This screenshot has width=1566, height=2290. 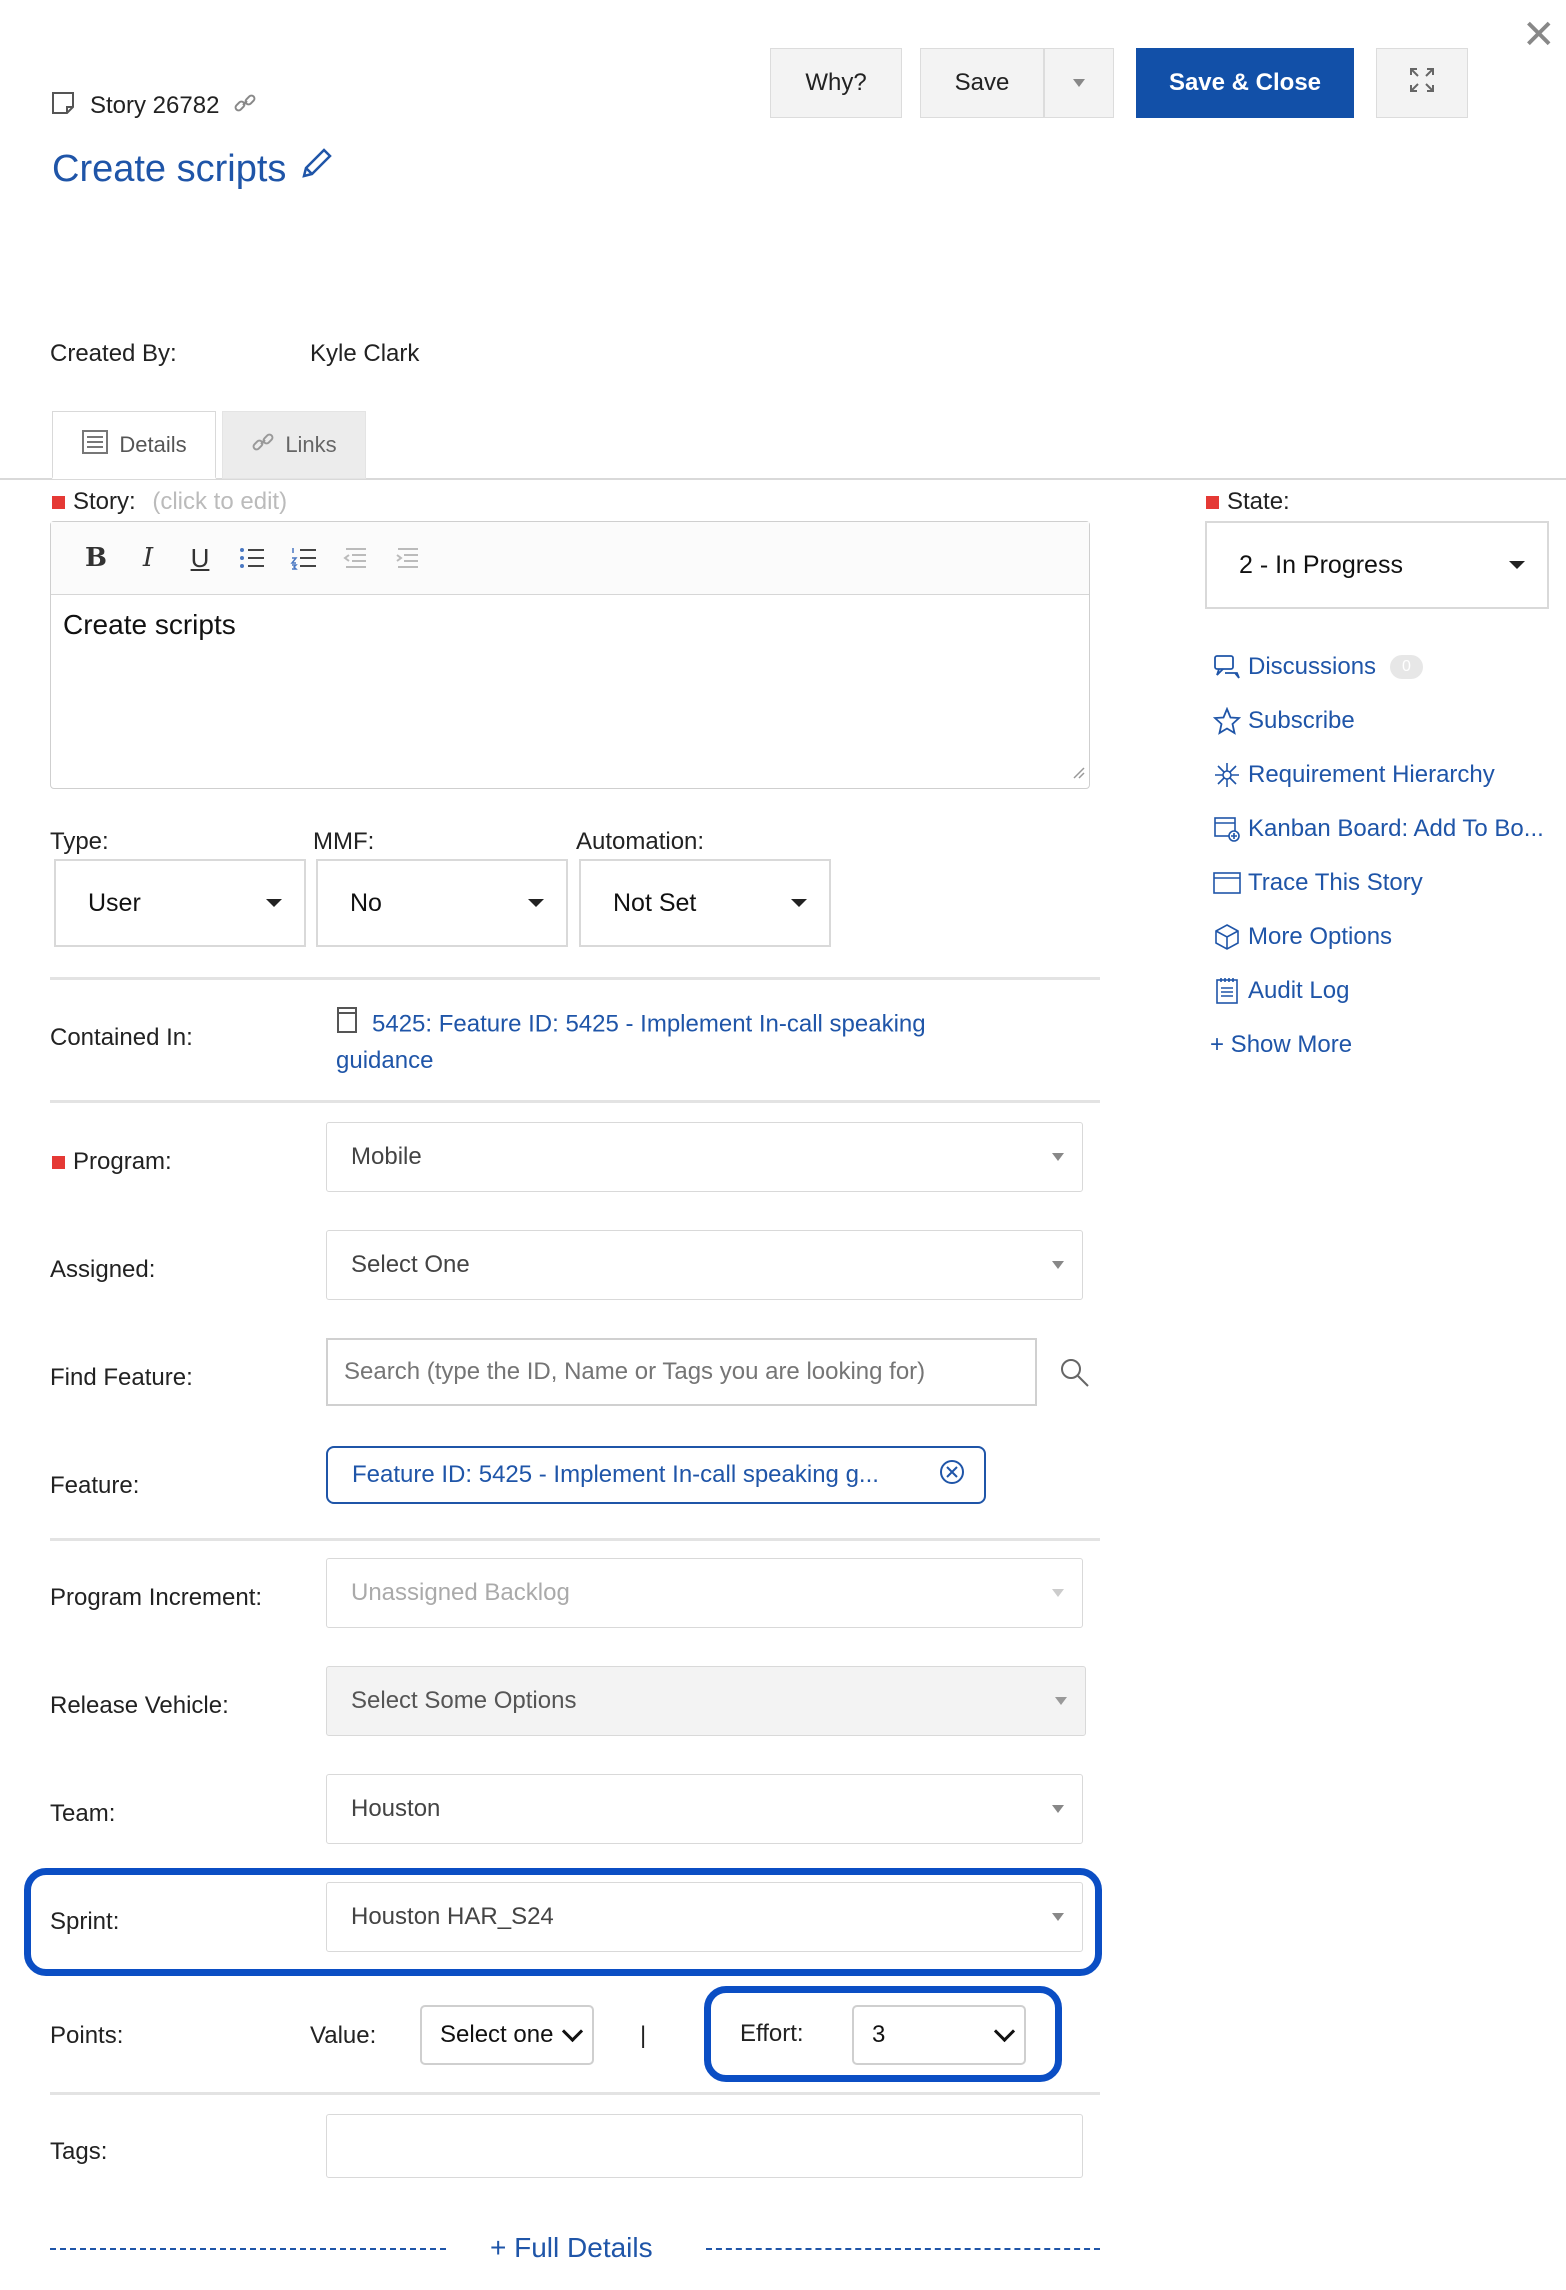 I want to click on points-value-selected: Select one, so click(x=497, y=2034).